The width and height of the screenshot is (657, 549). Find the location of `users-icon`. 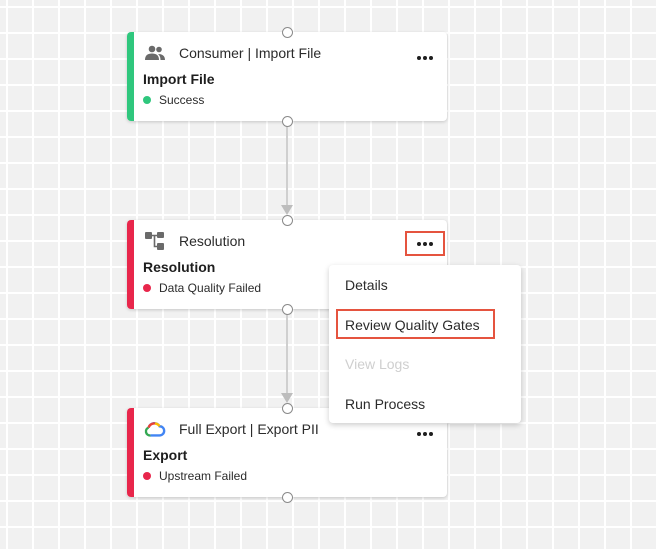

users-icon is located at coordinates (155, 53).